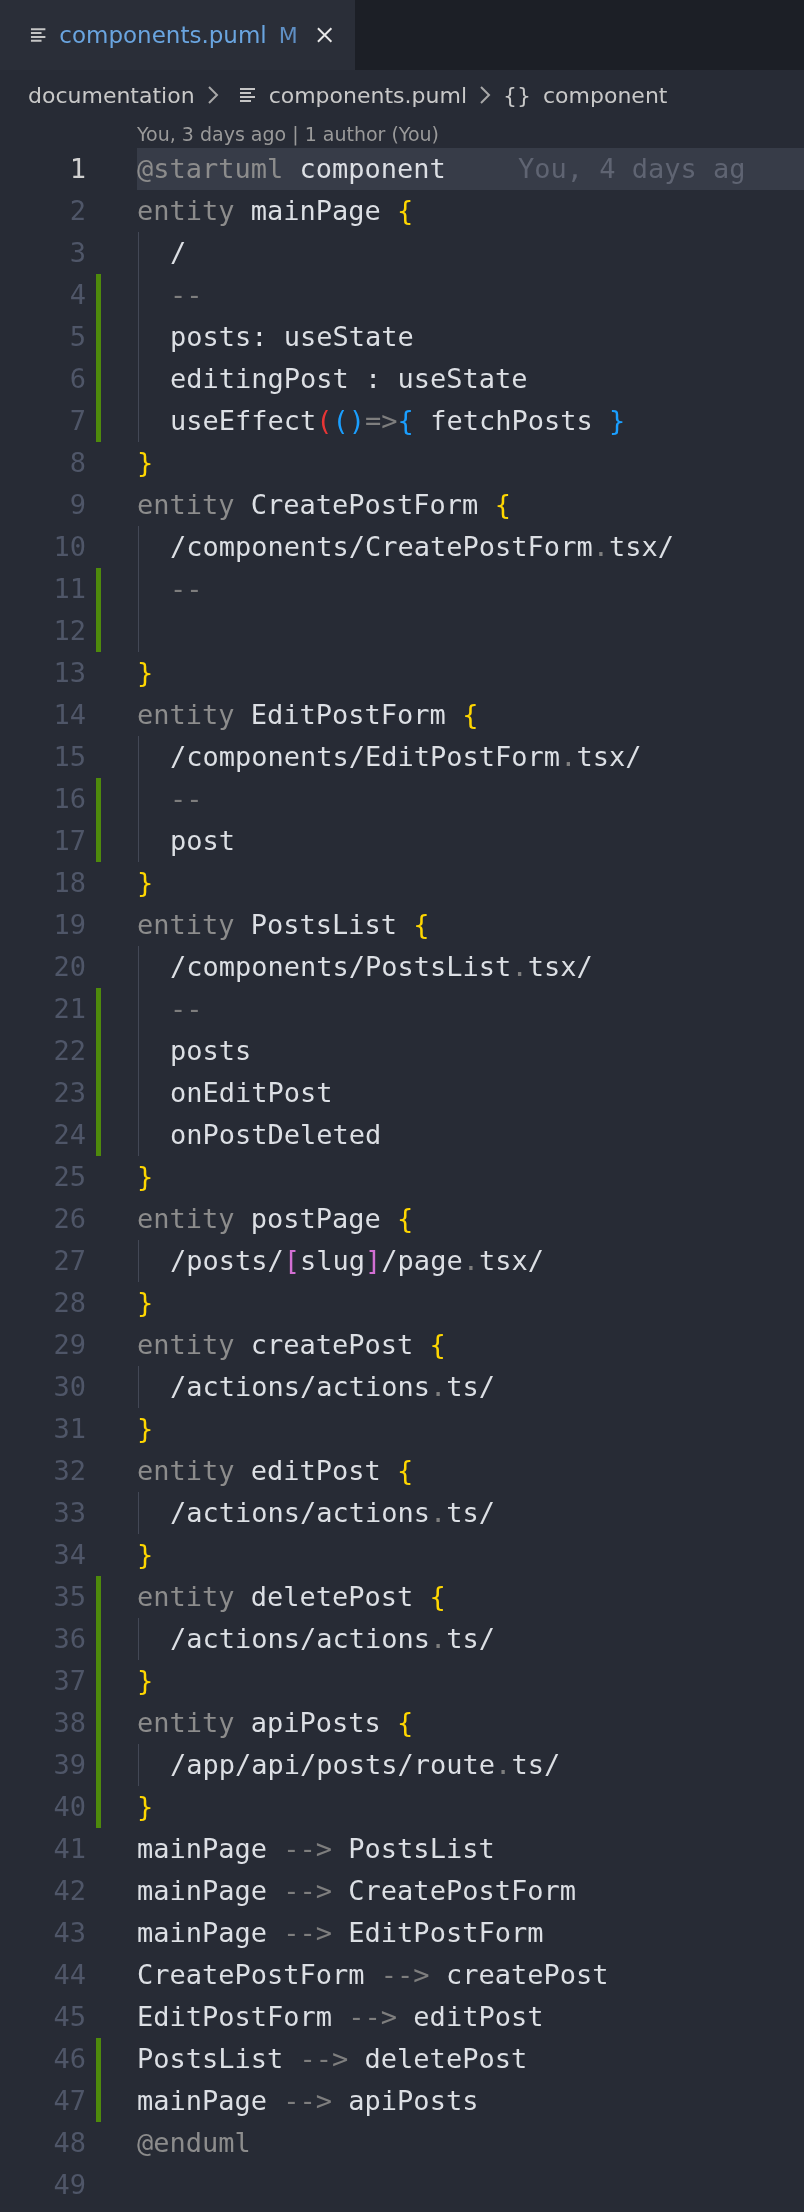 This screenshot has height=2212, width=804. What do you see at coordinates (292, 336) in the screenshot?
I see `code-token: posts: useState` at bounding box center [292, 336].